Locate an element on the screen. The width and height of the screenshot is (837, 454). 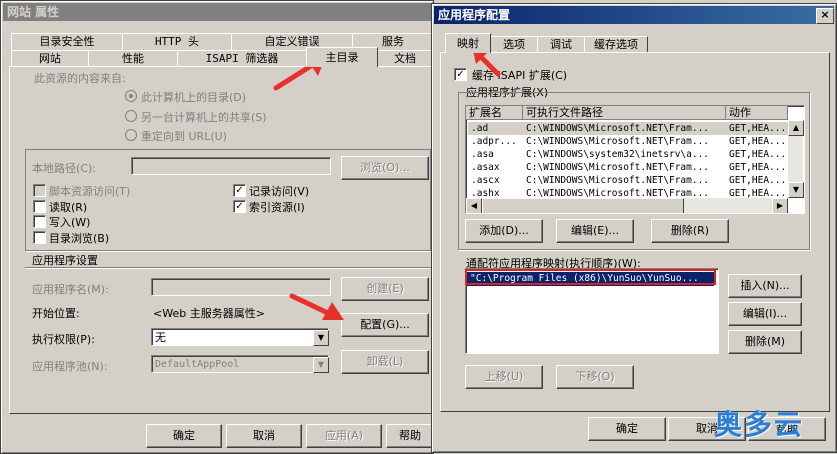
content-source-label: 此资源的内容来自: is located at coordinates (80, 78).